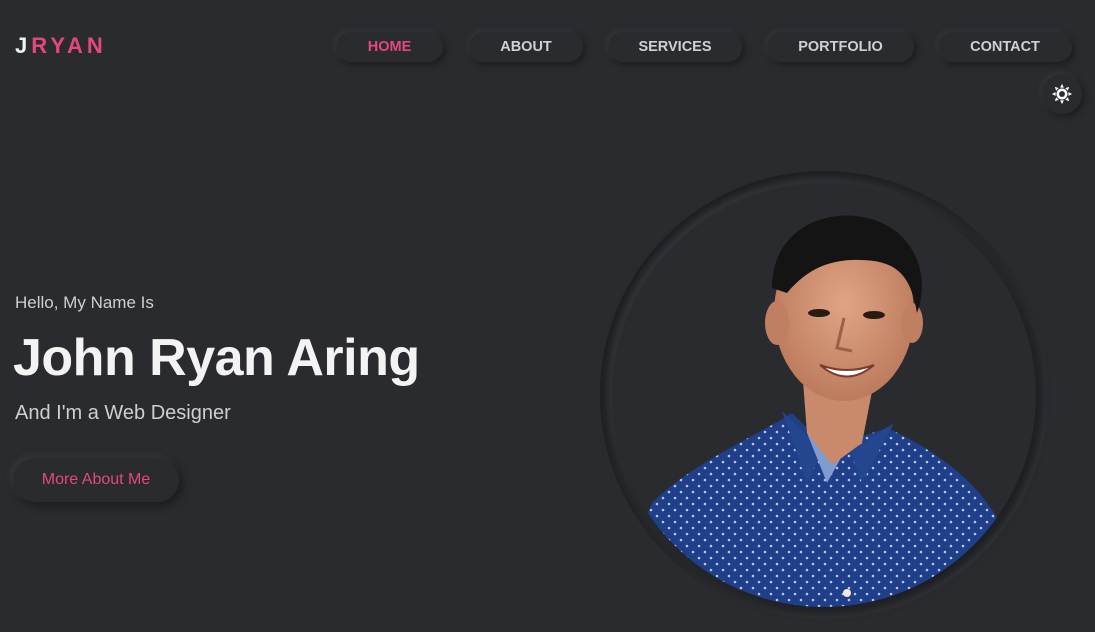 The width and height of the screenshot is (1095, 632). I want to click on sun-icon, so click(1062, 94).